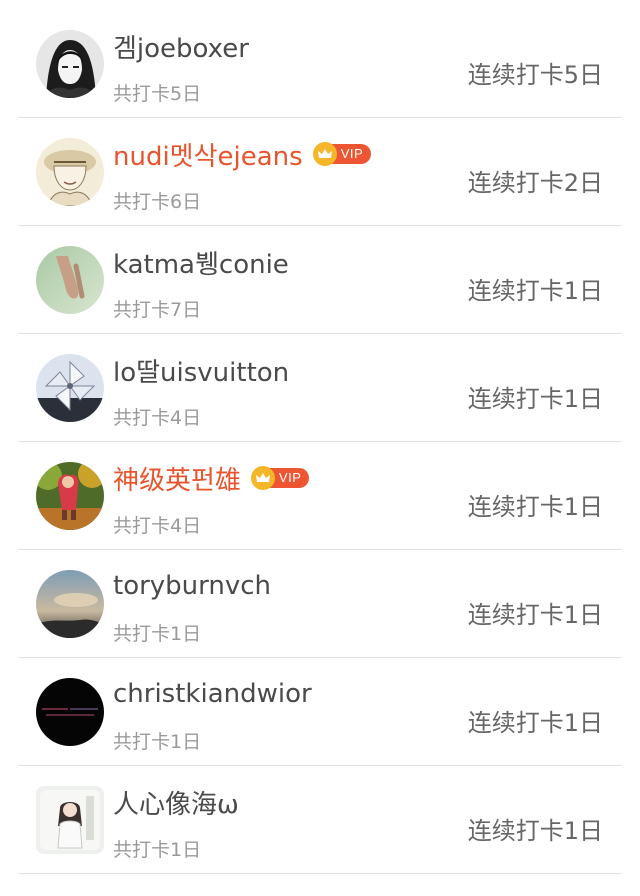  Describe the element at coordinates (320, 712) in the screenshot. I see `list-item: christkiandwior 共打卡1日 连续打卡1日` at that location.